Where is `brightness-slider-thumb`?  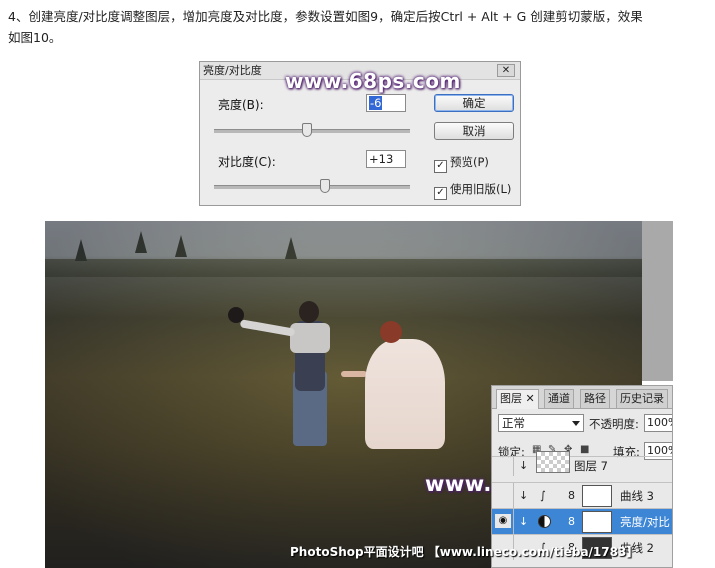
brightness-slider-thumb is located at coordinates (307, 130).